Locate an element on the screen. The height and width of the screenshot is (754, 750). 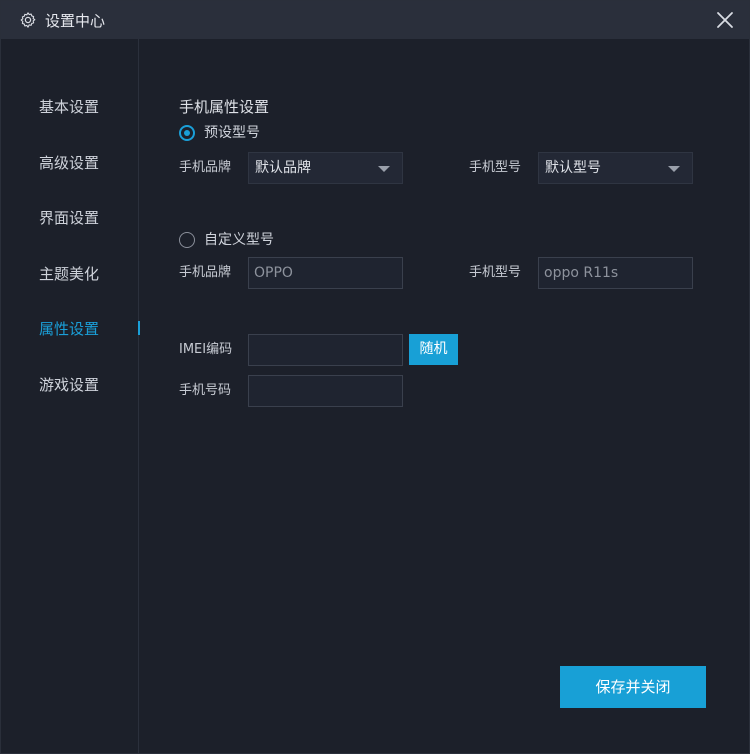
custom-model-field-label: 手机型号 is located at coordinates (495, 272).